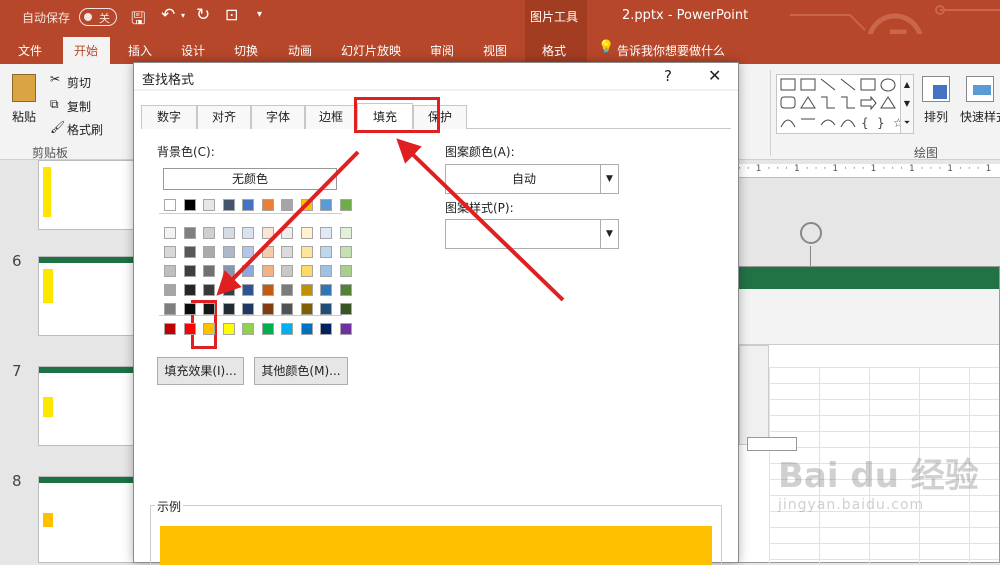 The width and height of the screenshot is (1000, 565). Describe the element at coordinates (390, 220) in the screenshot. I see `instruction-arrows` at that location.